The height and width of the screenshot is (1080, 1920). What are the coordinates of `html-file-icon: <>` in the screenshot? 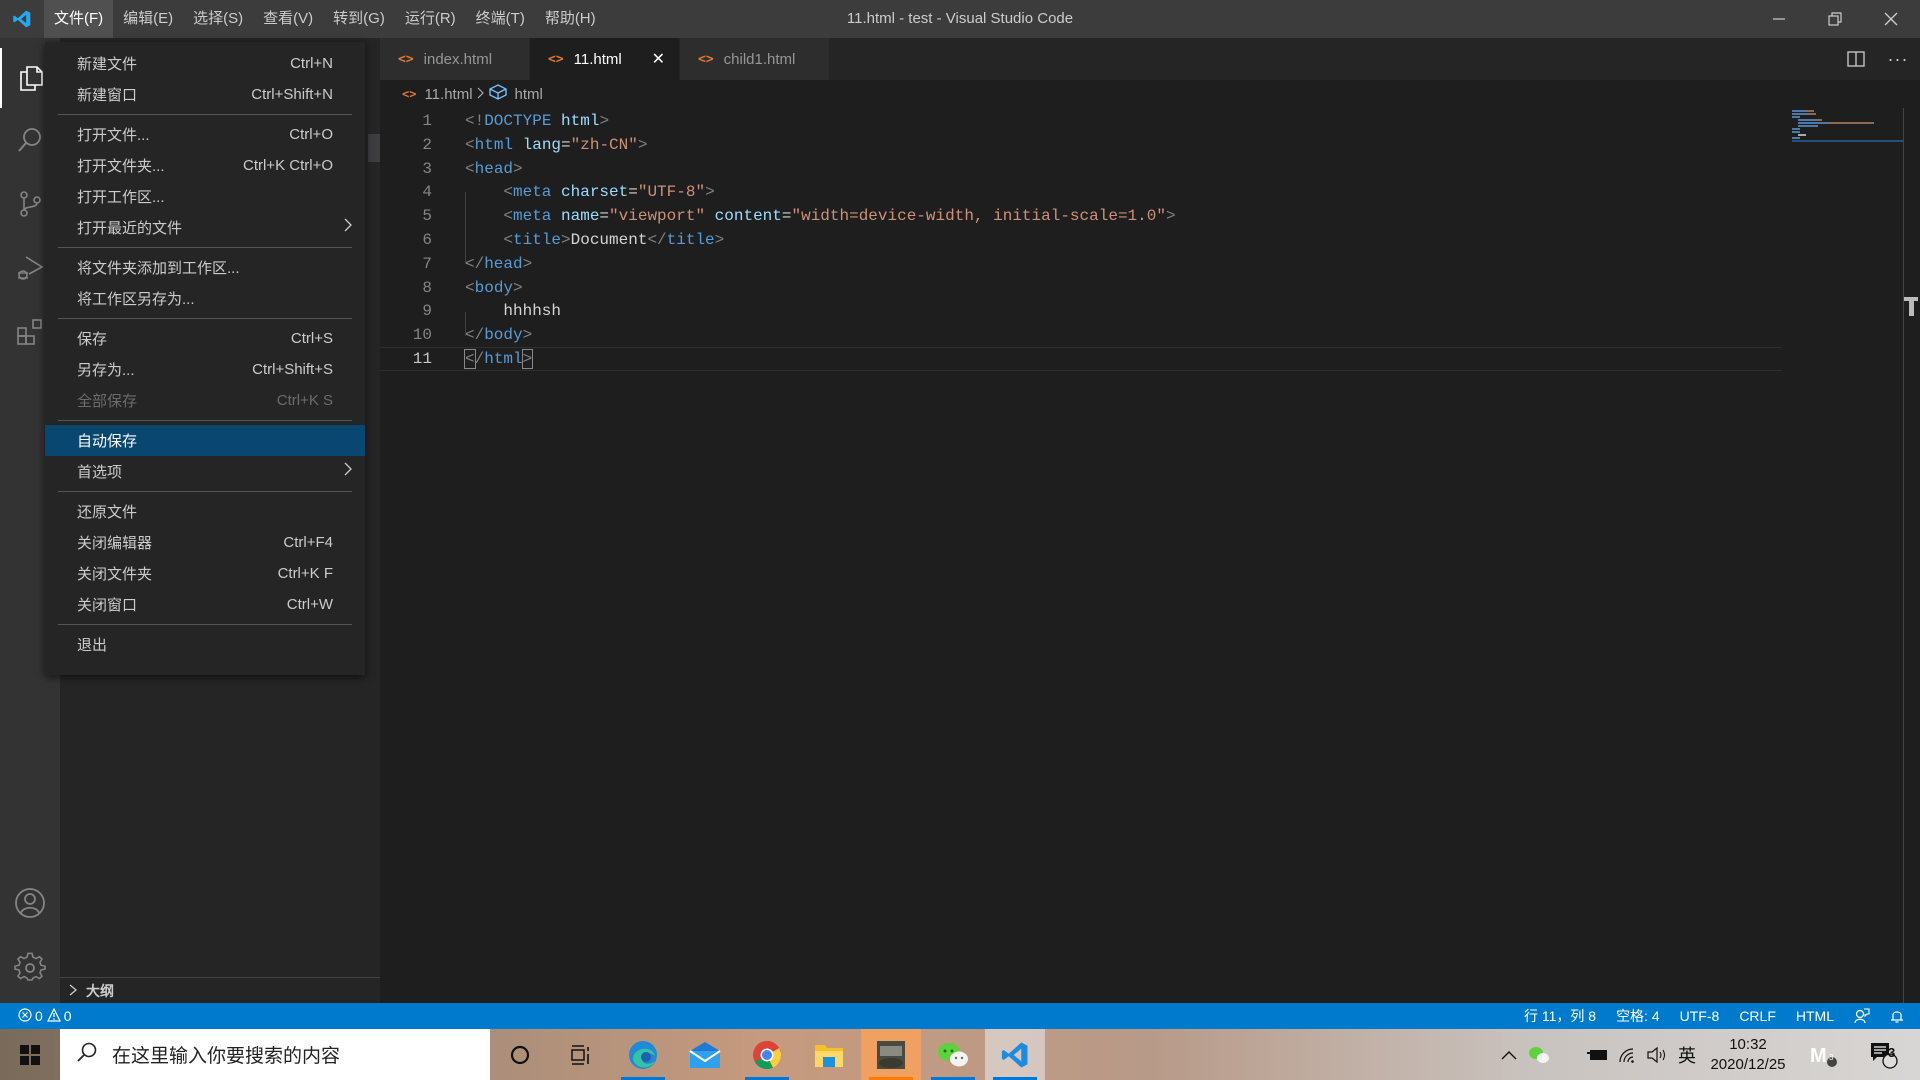 It's located at (706, 59).